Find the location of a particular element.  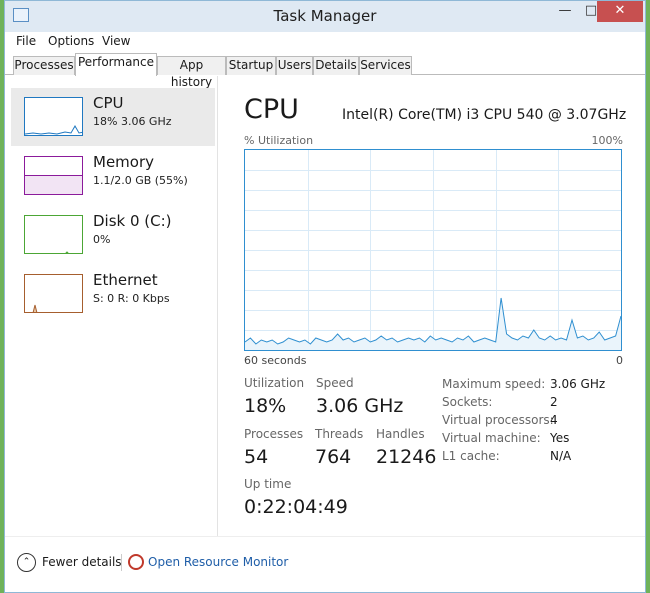

axis-max-label: 100% is located at coordinates (607, 140).